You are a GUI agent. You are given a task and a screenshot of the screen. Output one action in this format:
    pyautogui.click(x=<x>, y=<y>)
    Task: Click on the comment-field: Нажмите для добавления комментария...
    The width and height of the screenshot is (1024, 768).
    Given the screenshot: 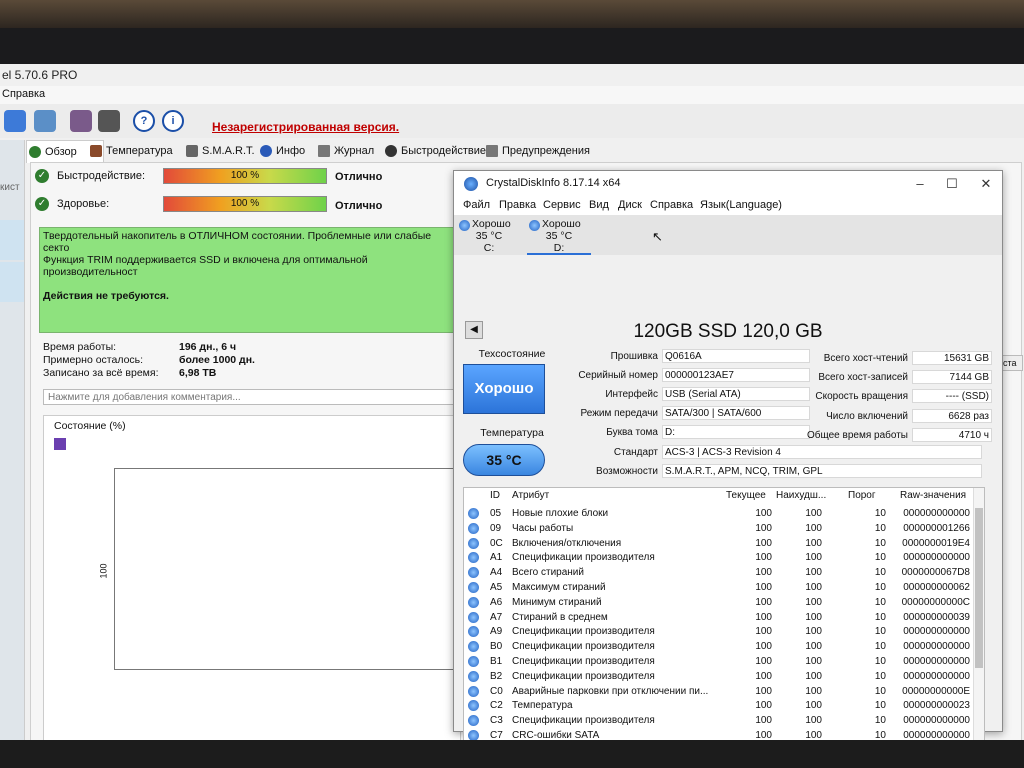 What is the action you would take?
    pyautogui.click(x=251, y=397)
    